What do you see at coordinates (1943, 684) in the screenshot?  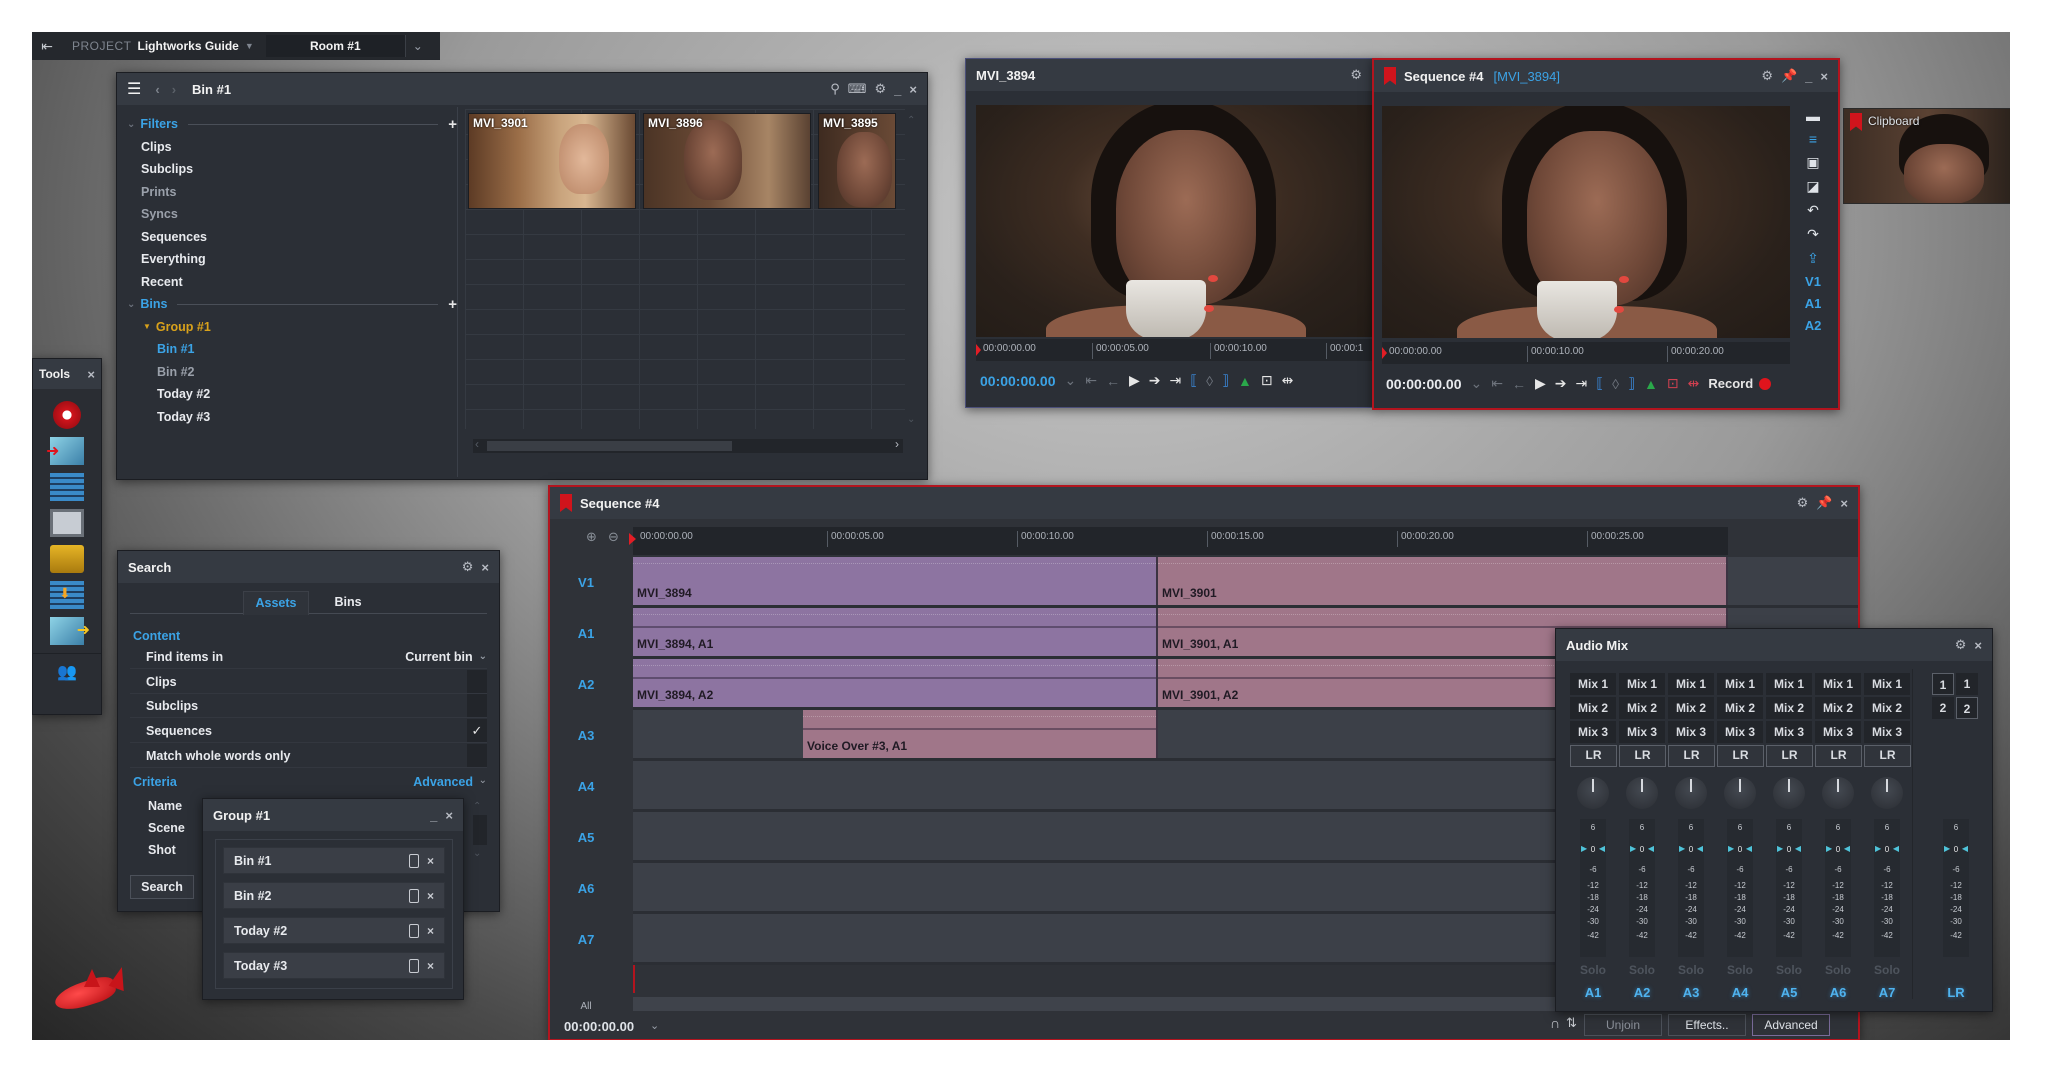 I see `output-1-1: 1` at bounding box center [1943, 684].